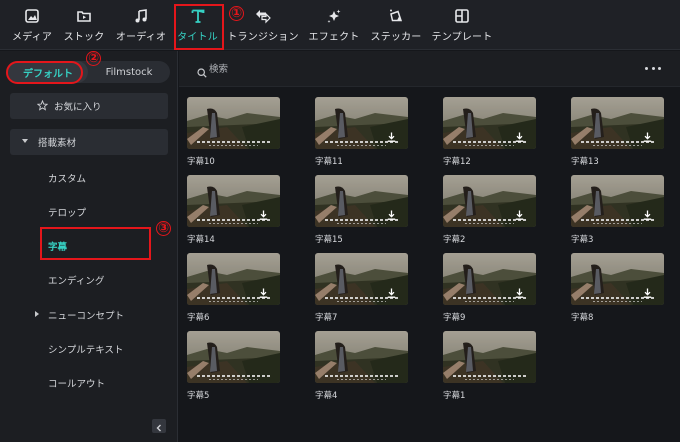  What do you see at coordinates (329, 162) in the screenshot?
I see `title-card-label: 字幕11` at bounding box center [329, 162].